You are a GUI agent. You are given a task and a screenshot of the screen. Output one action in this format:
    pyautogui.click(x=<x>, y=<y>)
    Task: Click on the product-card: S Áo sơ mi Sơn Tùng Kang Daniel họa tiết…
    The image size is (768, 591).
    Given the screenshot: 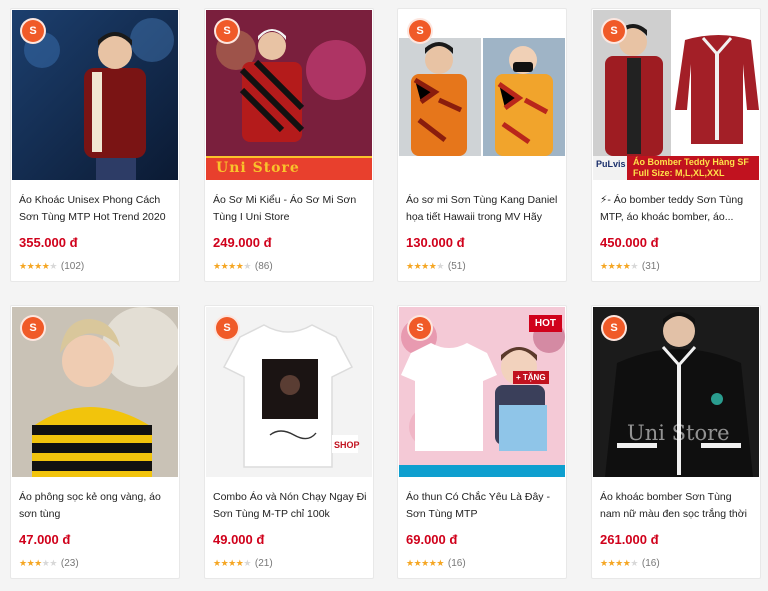 What is the action you would take?
    pyautogui.click(x=482, y=145)
    